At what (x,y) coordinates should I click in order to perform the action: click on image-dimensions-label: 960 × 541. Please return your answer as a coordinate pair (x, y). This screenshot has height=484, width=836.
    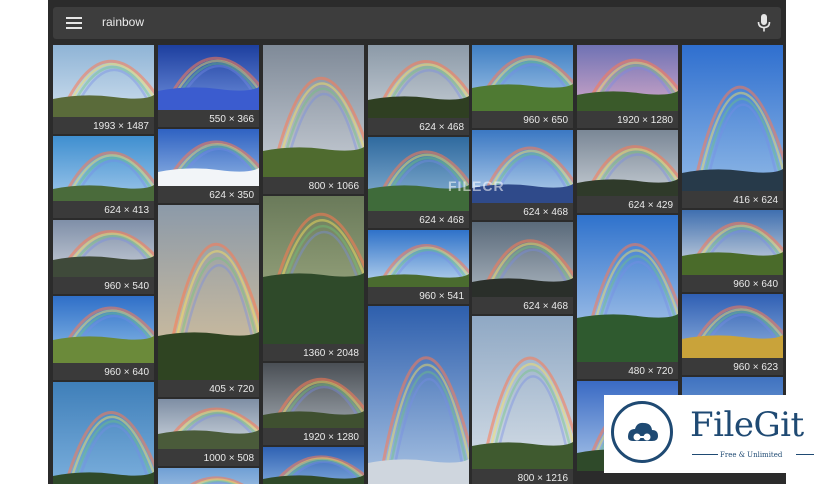
    Looking at the image, I should click on (441, 296).